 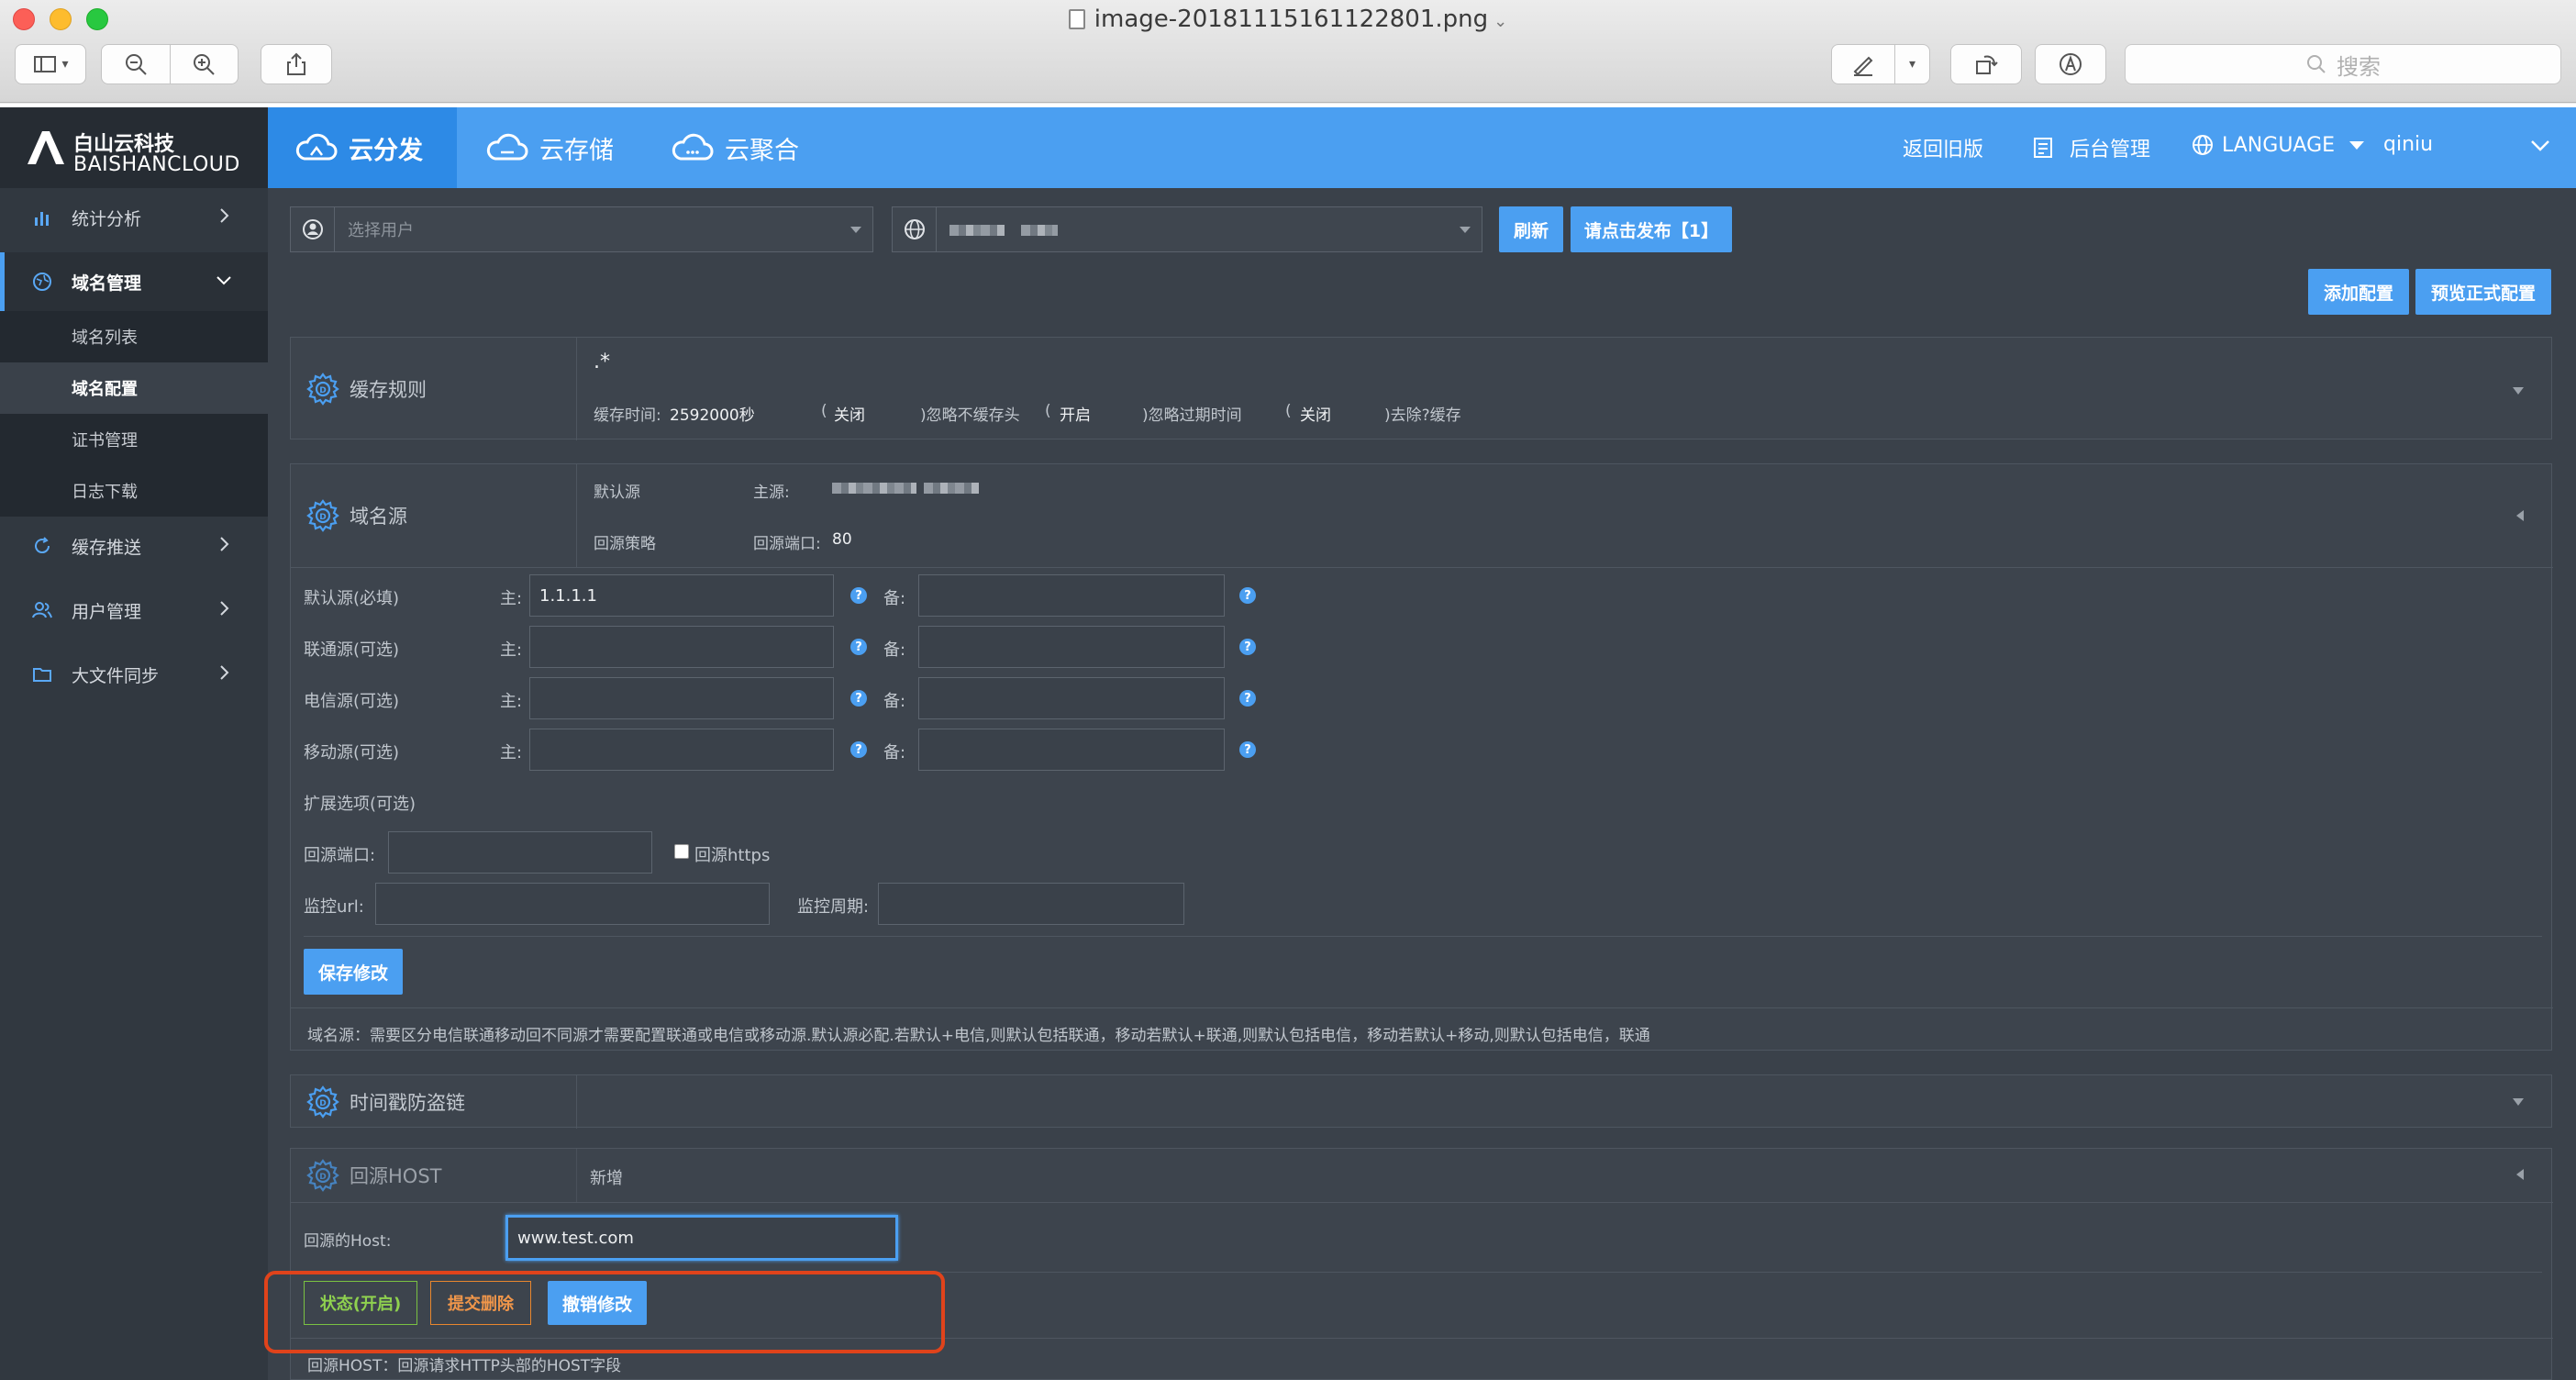 What do you see at coordinates (735, 147) in the screenshot?
I see `nav-cloud-aggregation: 云聚合` at bounding box center [735, 147].